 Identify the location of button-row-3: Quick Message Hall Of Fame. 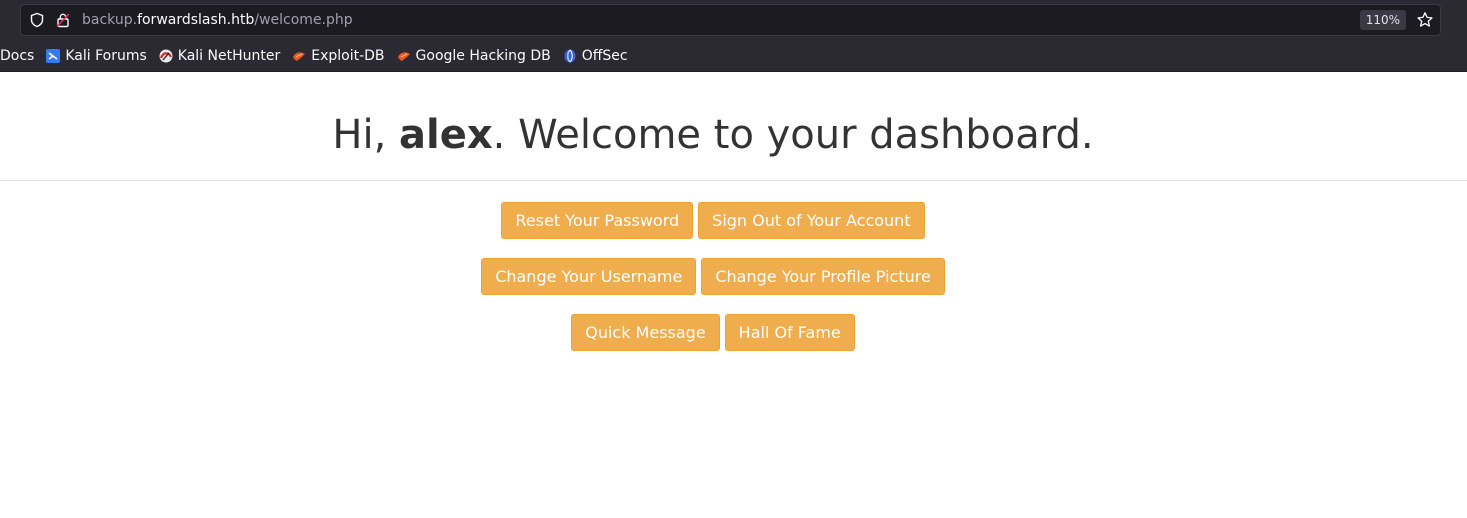
(713, 332).